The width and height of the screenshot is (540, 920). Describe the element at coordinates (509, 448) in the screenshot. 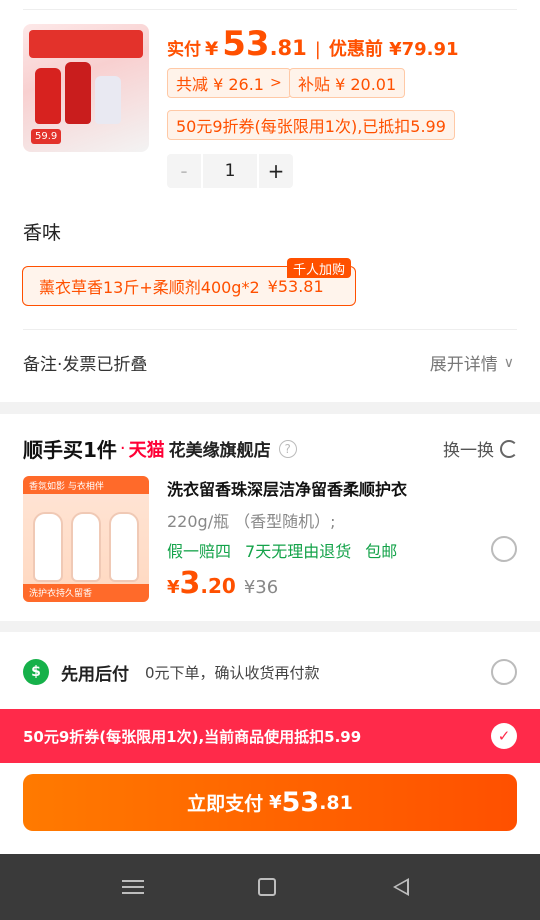

I see `refresh-icon` at that location.